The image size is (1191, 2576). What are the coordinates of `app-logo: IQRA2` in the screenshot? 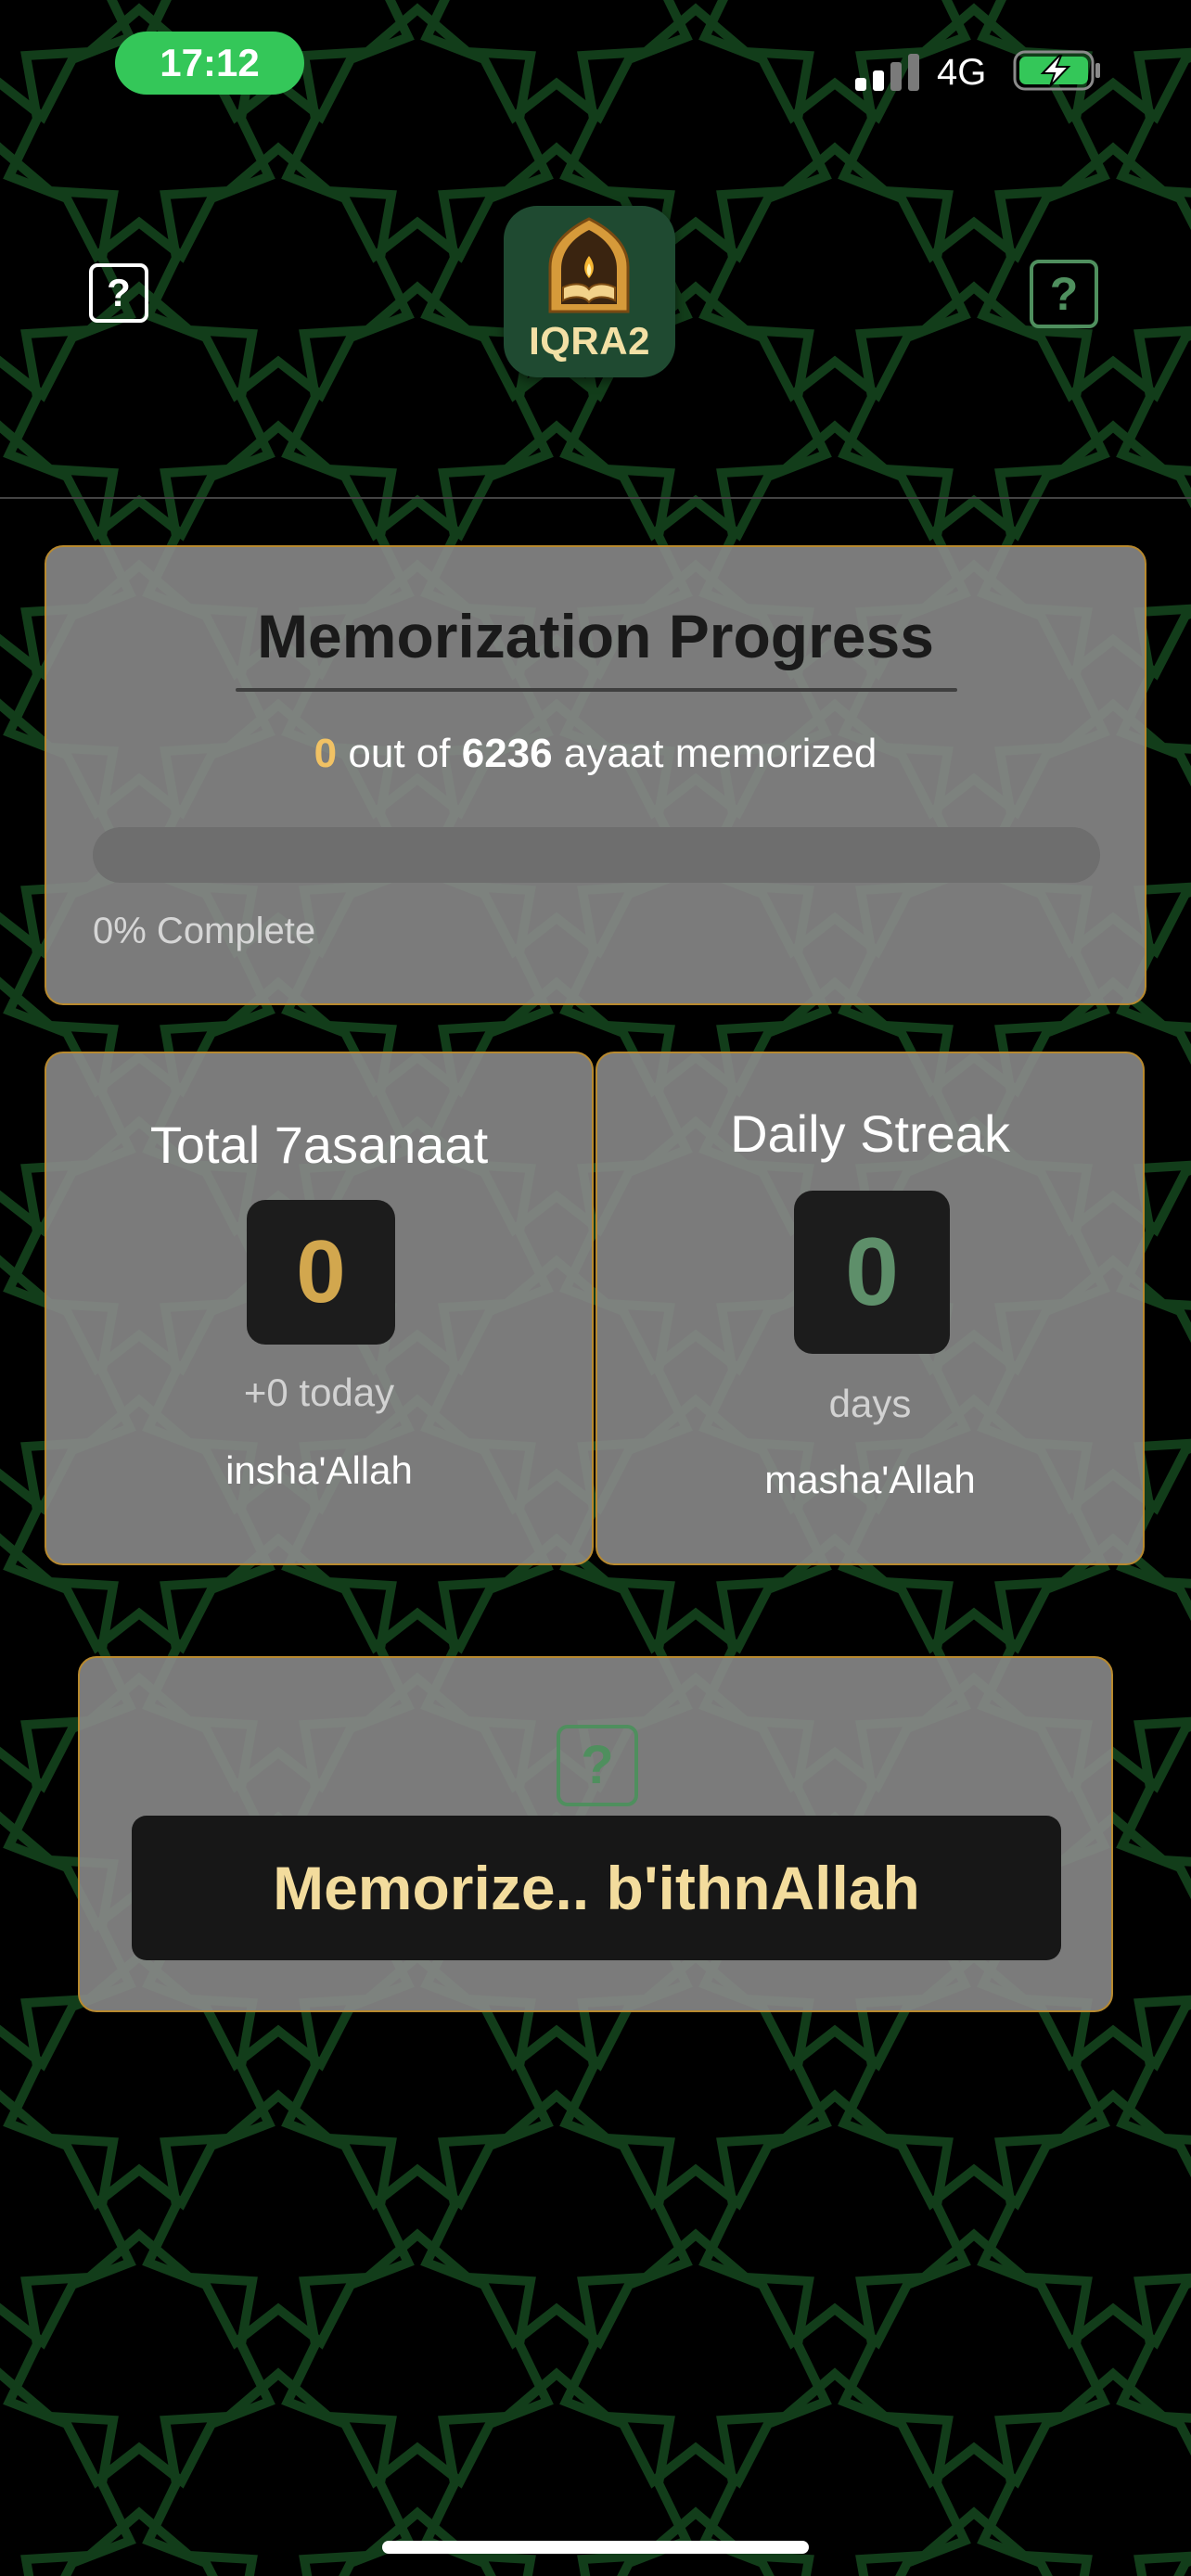 It's located at (589, 291).